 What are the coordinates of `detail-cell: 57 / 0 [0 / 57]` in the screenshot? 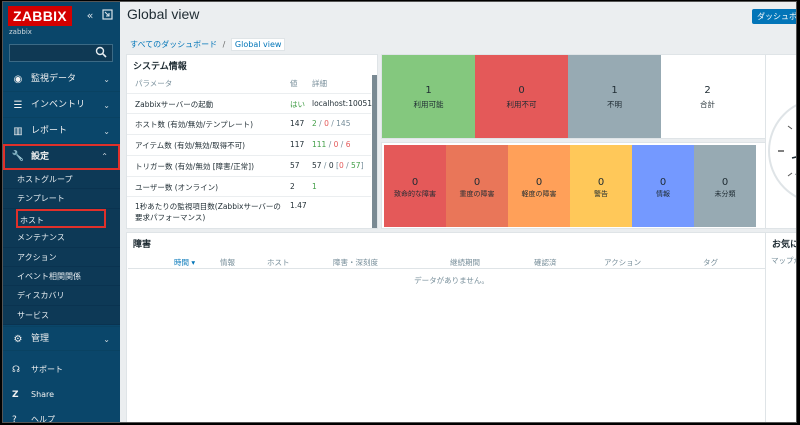 It's located at (338, 165).